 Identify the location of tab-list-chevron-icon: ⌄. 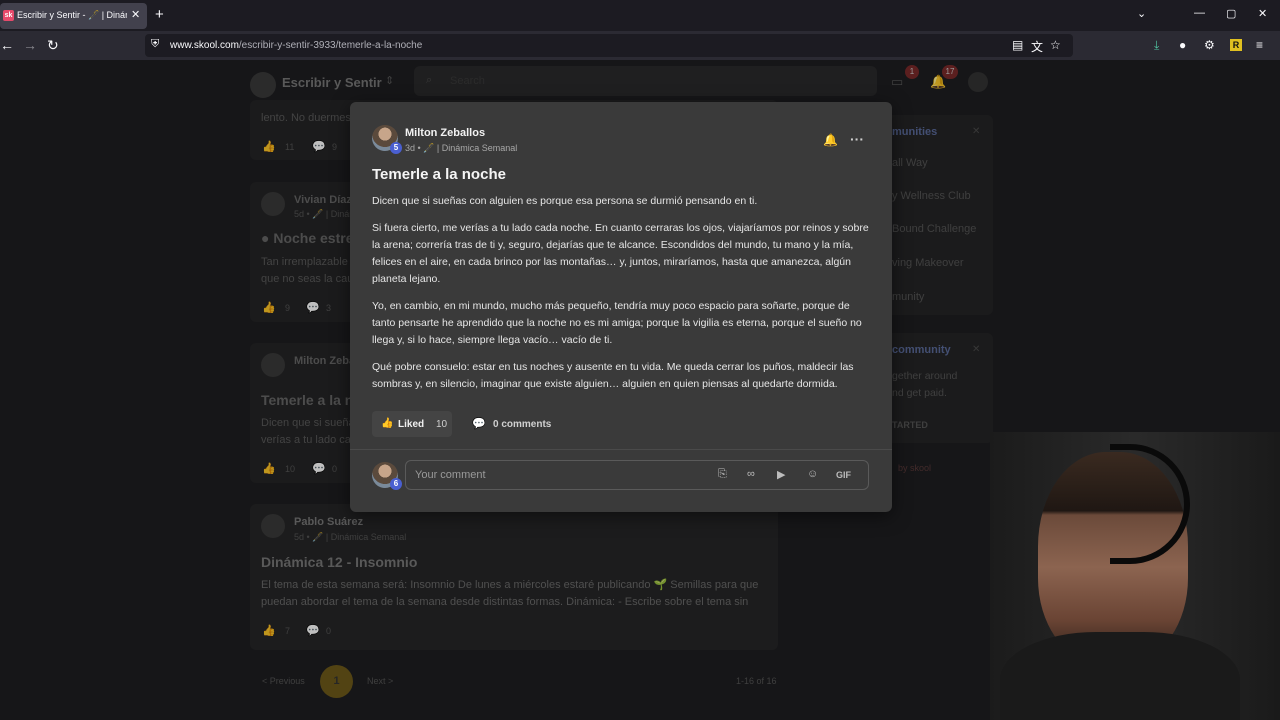
(1141, 13).